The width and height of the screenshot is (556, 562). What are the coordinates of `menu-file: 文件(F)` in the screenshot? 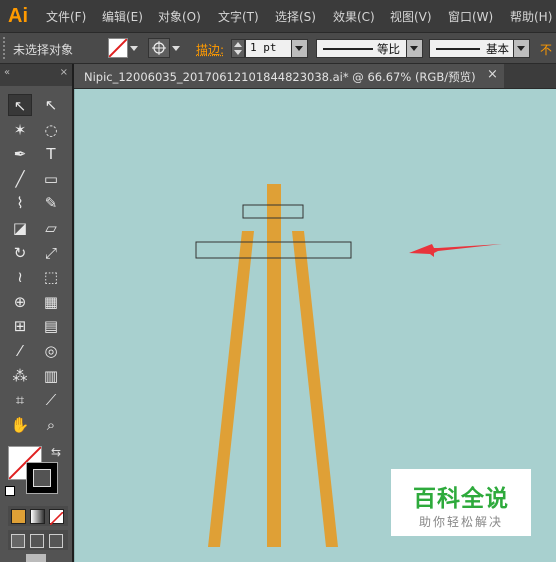 It's located at (66, 16).